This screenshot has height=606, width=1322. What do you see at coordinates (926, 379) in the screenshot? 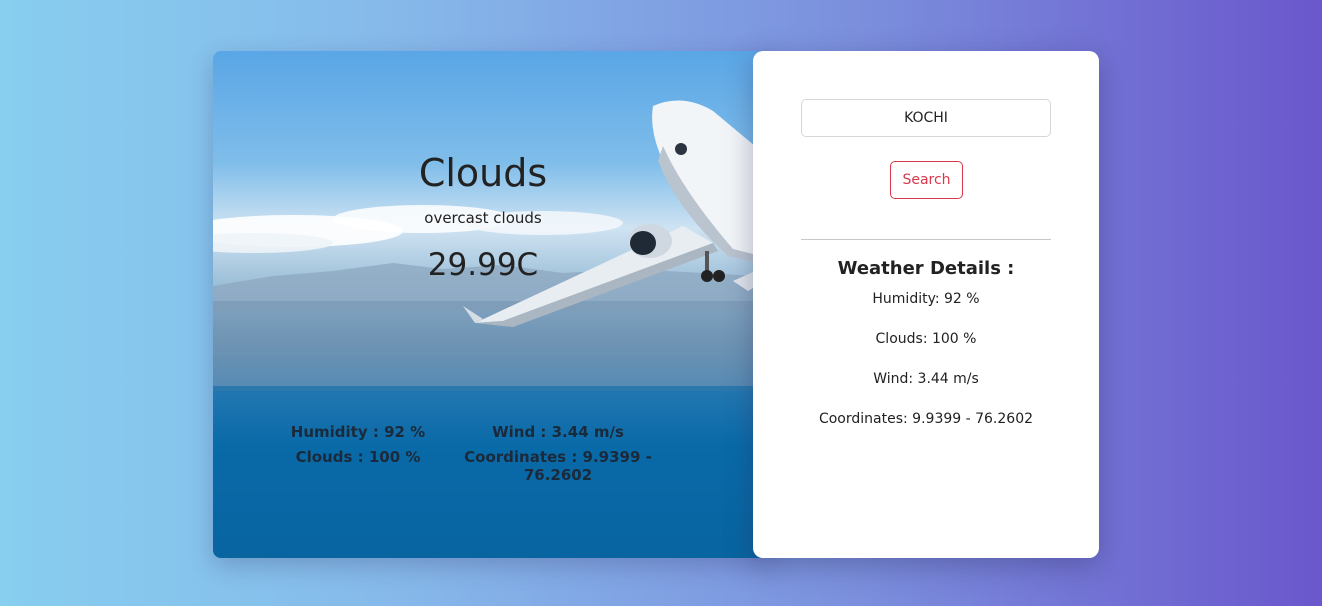
I see `detail-wind: Wind: 3.44 m/s` at bounding box center [926, 379].